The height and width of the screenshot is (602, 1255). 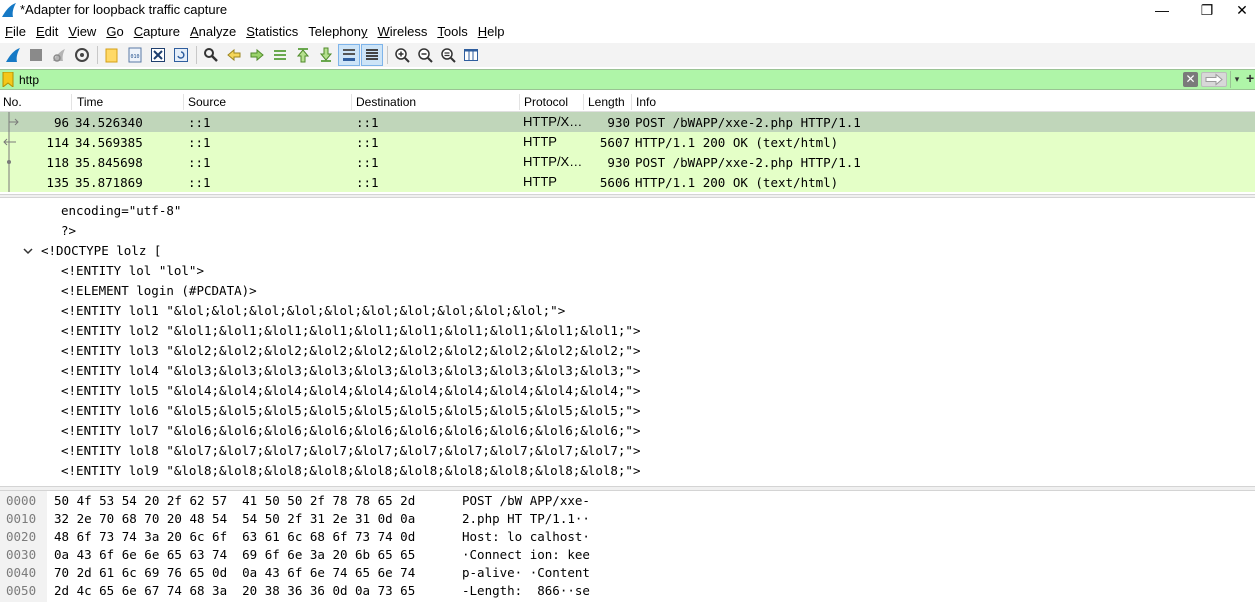 I want to click on window-title: *Adapter for loopback traffic capture, so click(x=124, y=9).